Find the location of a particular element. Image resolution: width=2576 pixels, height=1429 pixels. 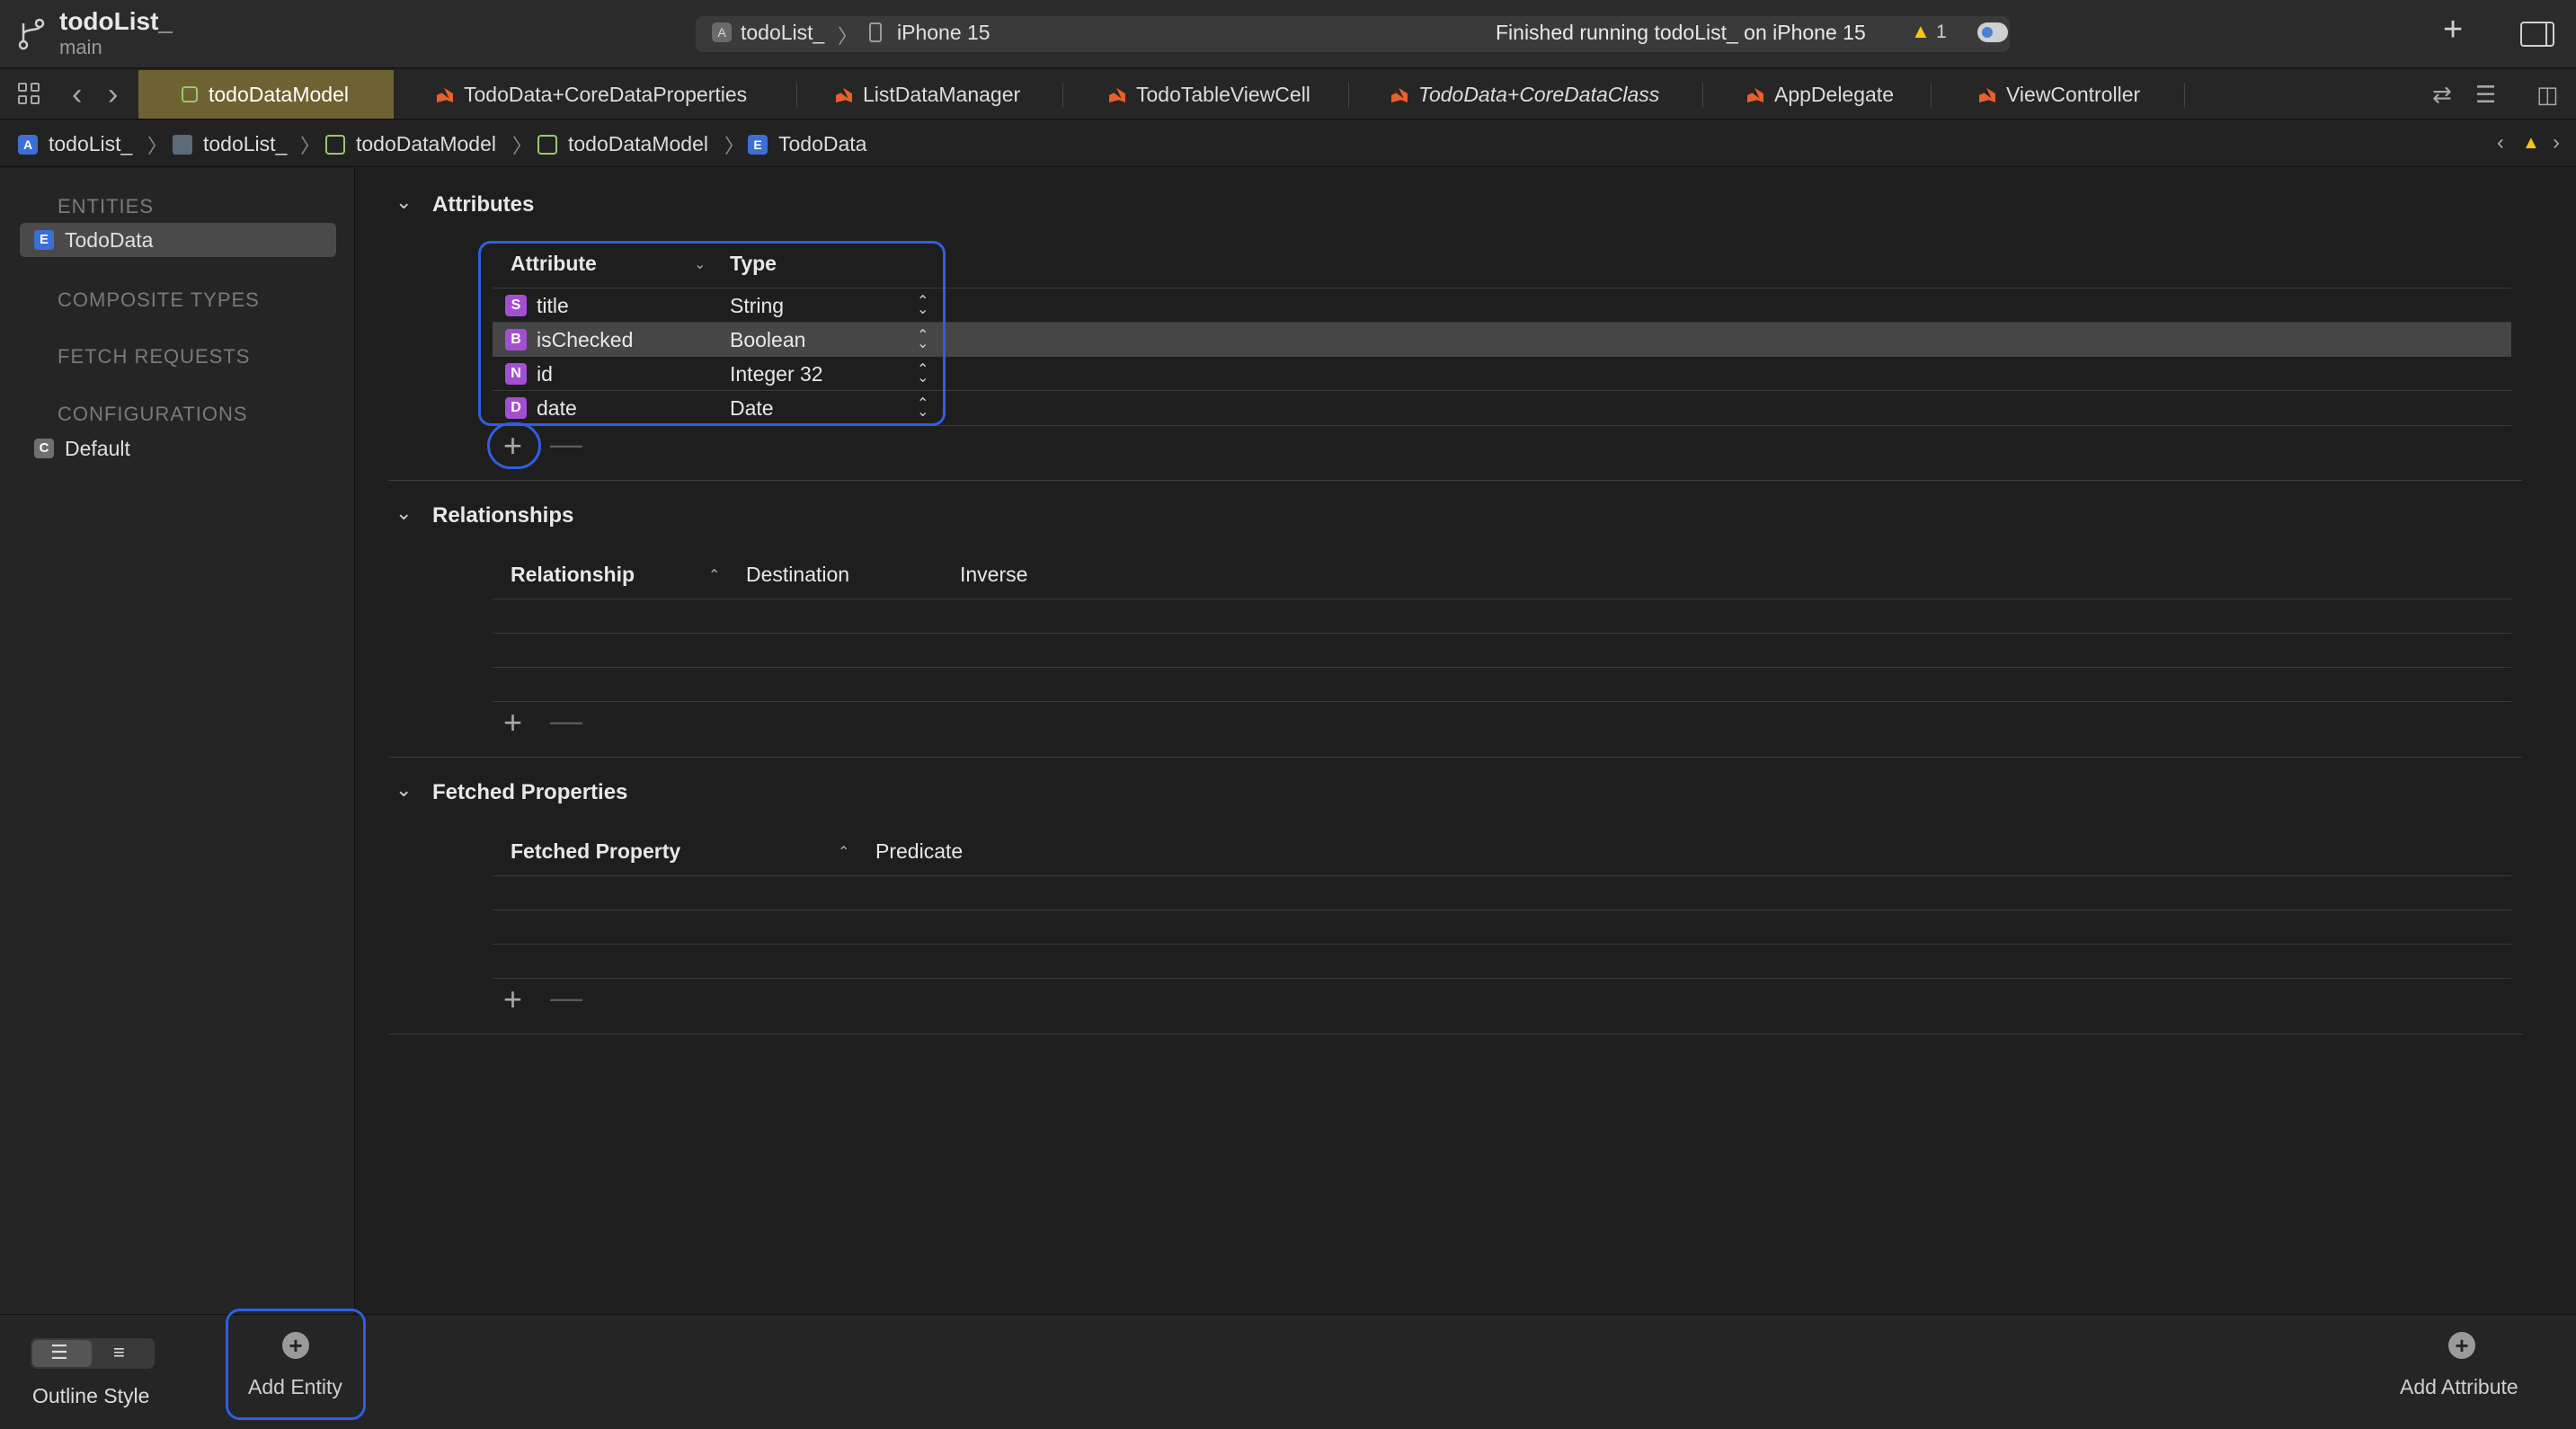

folder-icon is located at coordinates (182, 144).